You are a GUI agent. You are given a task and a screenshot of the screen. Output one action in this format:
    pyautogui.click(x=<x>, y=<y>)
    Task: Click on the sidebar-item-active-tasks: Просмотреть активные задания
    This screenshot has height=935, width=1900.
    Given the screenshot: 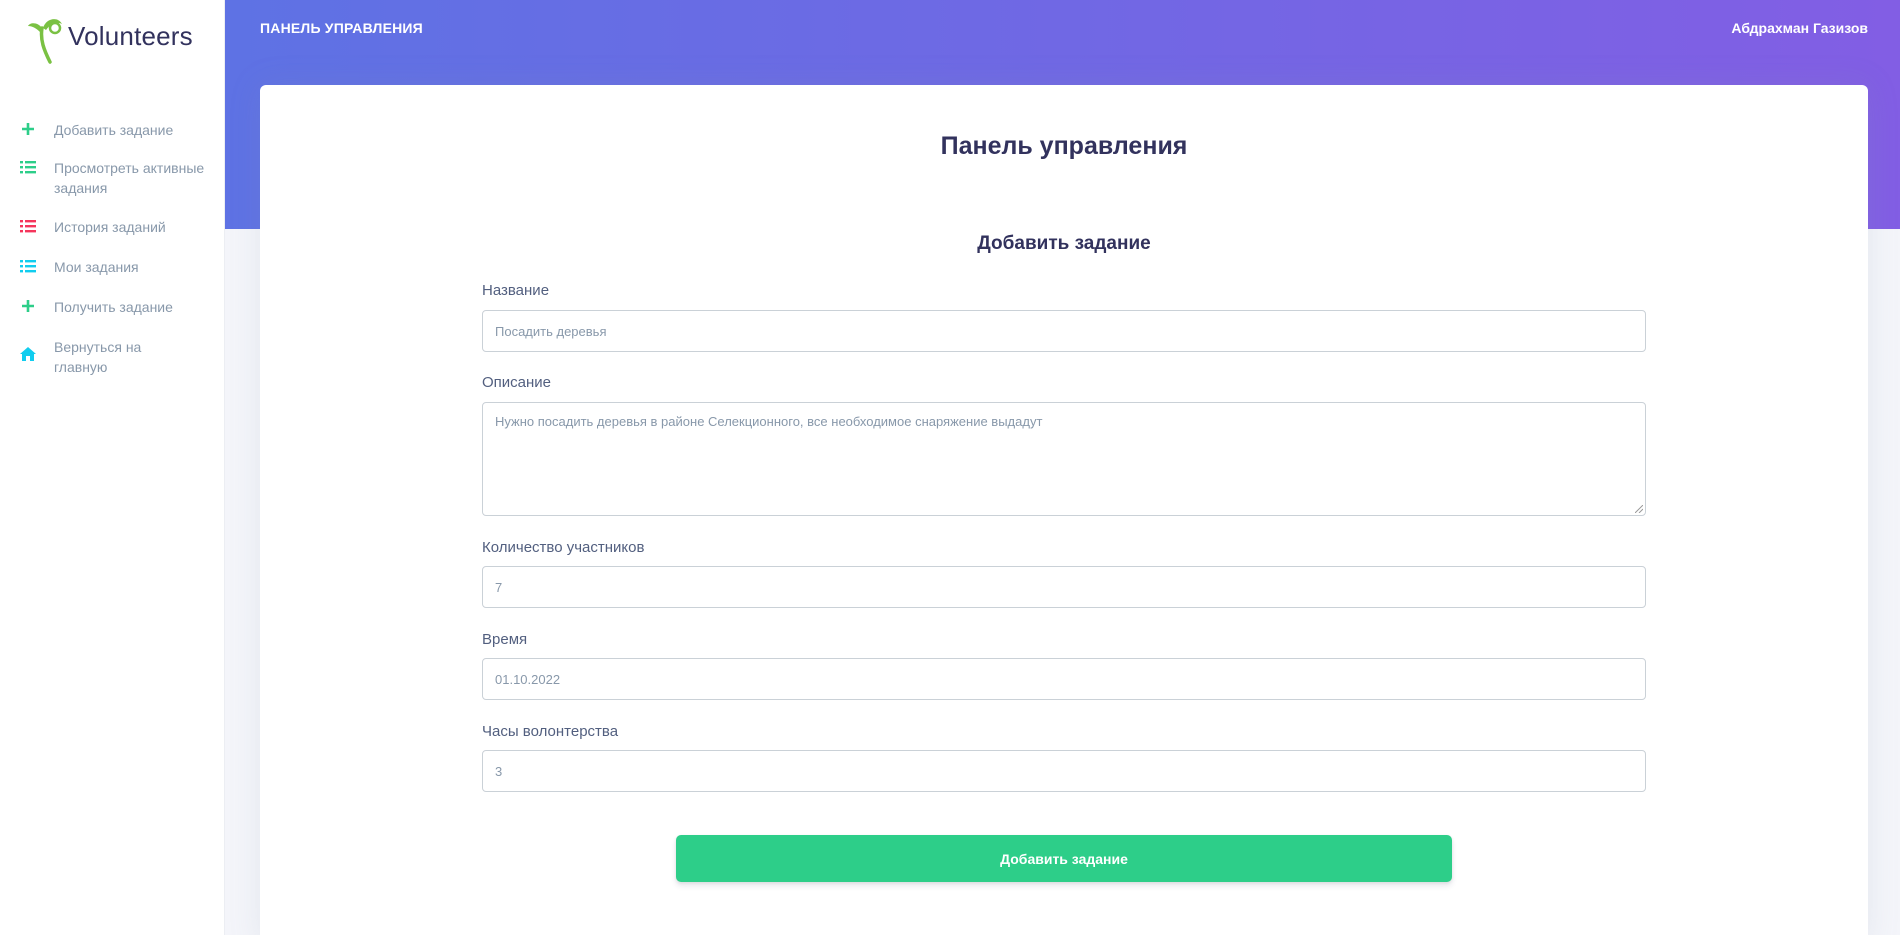 What is the action you would take?
    pyautogui.click(x=120, y=178)
    